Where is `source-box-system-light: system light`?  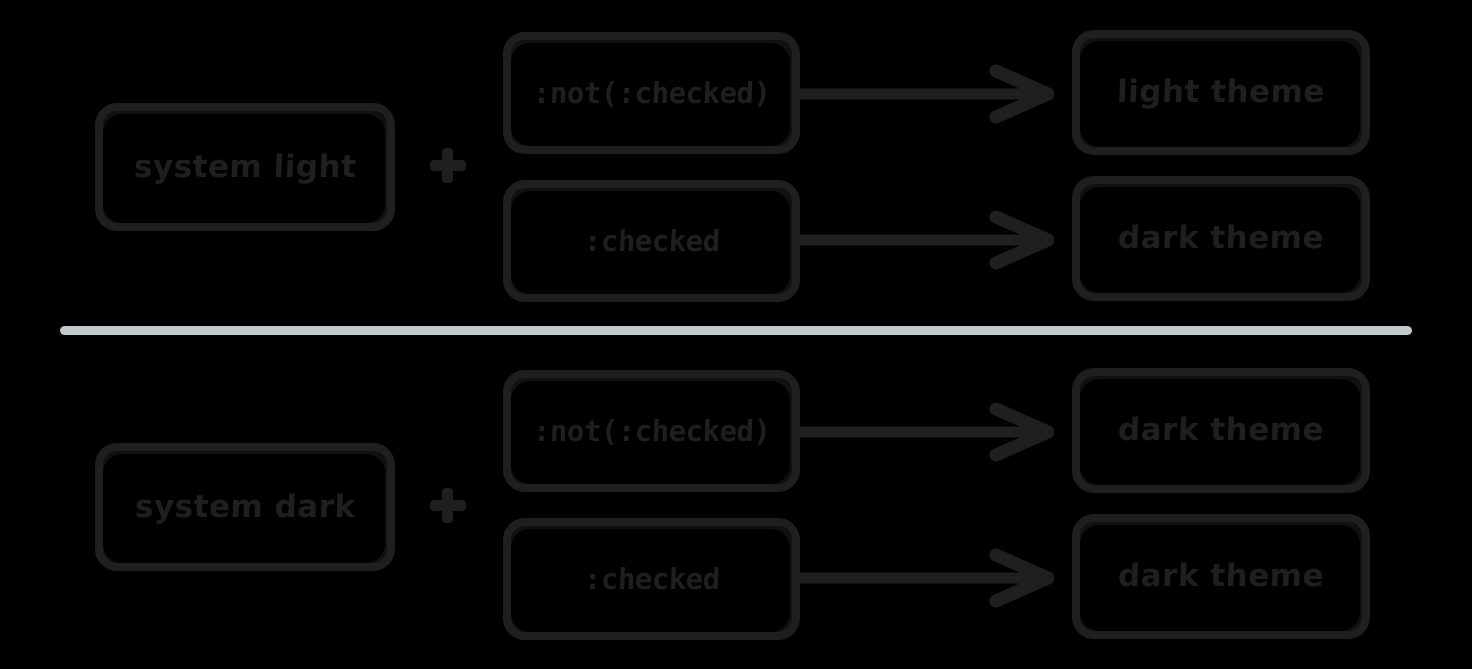
source-box-system-light: system light is located at coordinates (245, 167).